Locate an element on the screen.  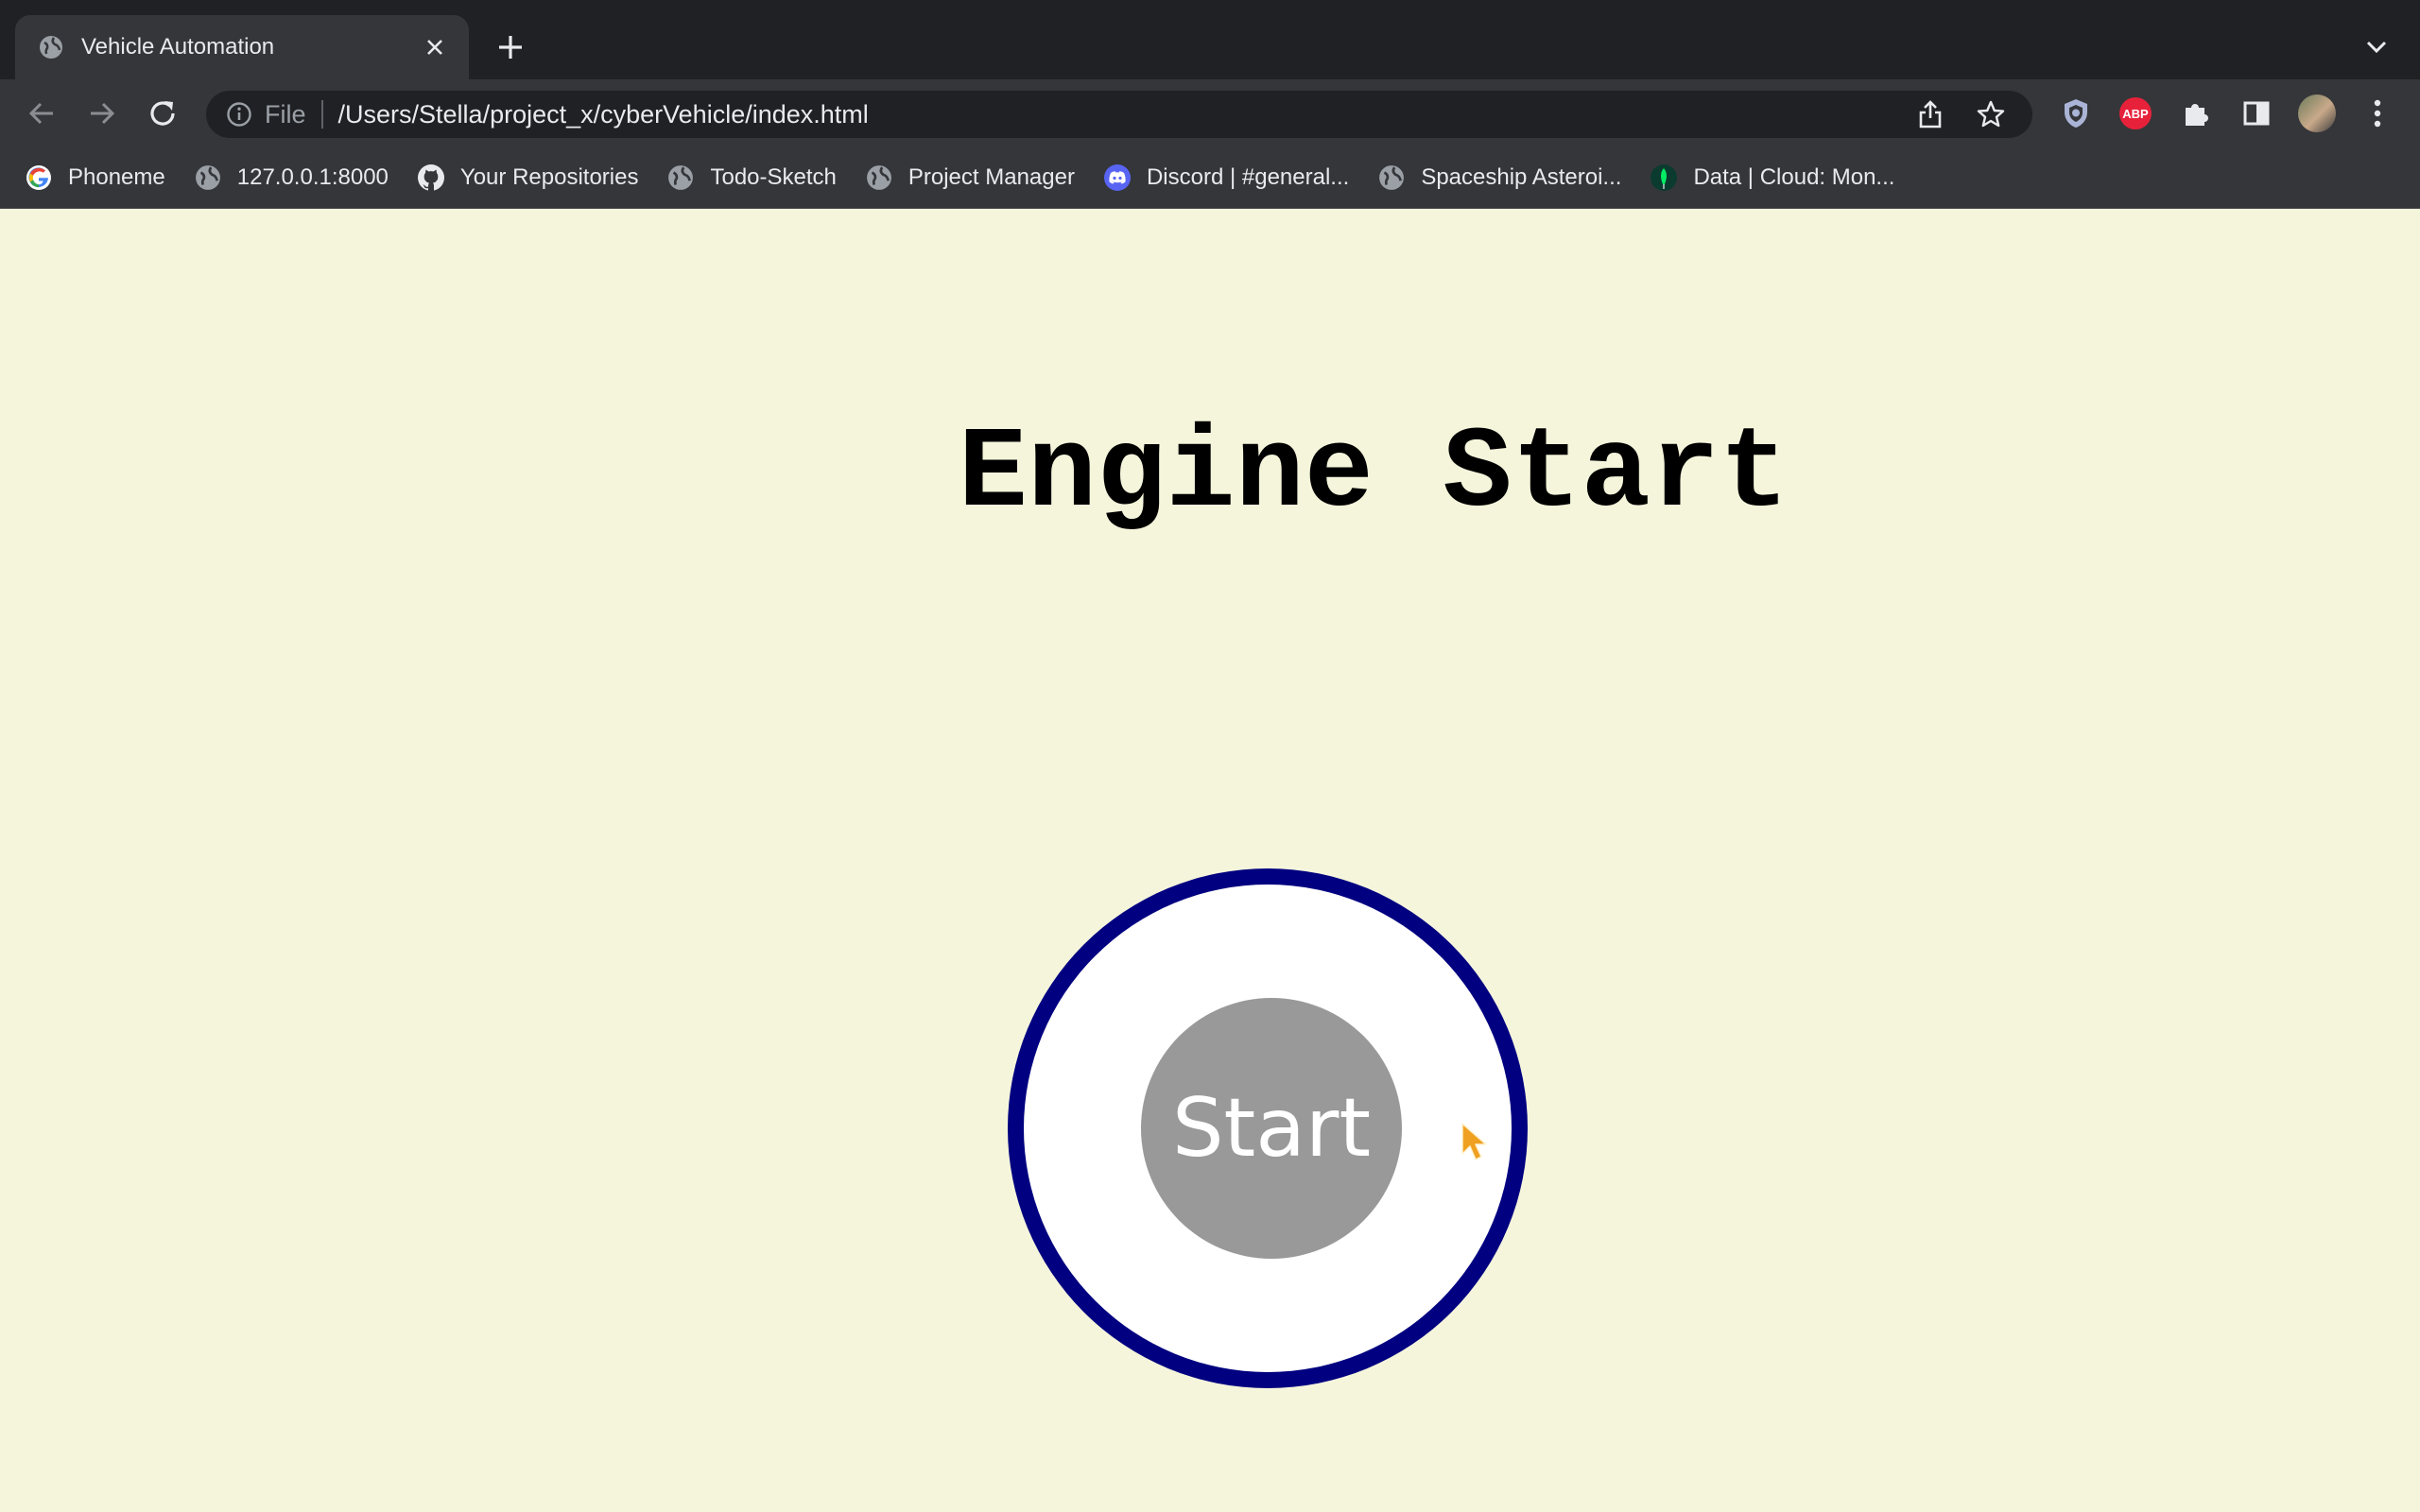
tab-vehicle-automation: Vehicle Automation is located at coordinates (242, 47).